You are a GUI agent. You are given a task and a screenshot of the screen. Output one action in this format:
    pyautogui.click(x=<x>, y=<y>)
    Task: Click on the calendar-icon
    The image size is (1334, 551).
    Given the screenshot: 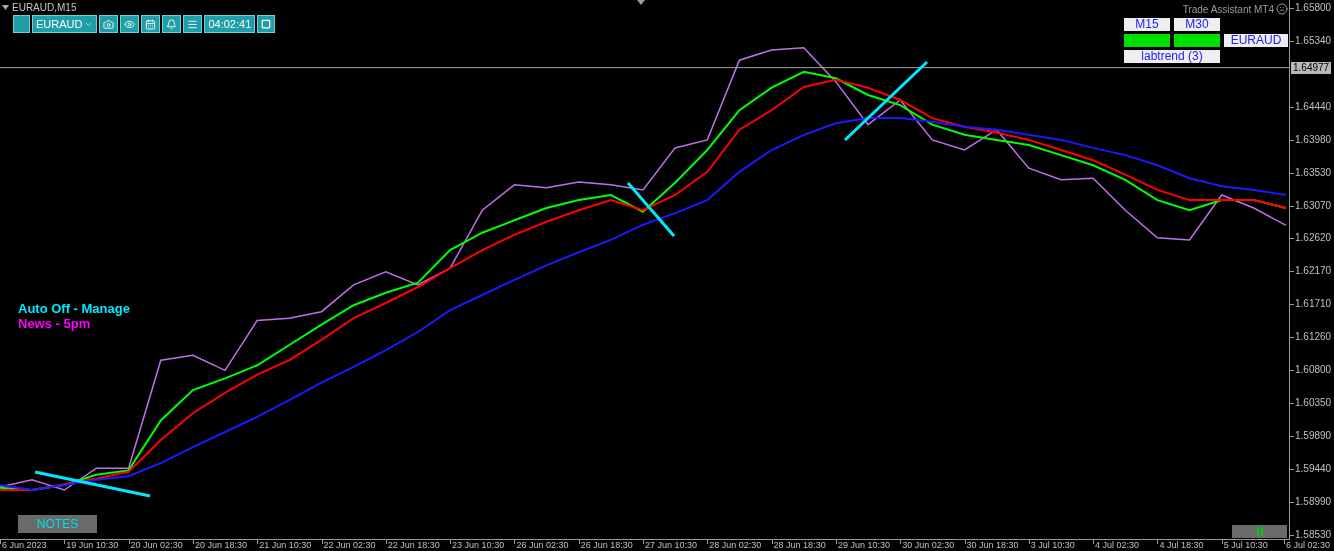 What is the action you would take?
    pyautogui.click(x=151, y=24)
    